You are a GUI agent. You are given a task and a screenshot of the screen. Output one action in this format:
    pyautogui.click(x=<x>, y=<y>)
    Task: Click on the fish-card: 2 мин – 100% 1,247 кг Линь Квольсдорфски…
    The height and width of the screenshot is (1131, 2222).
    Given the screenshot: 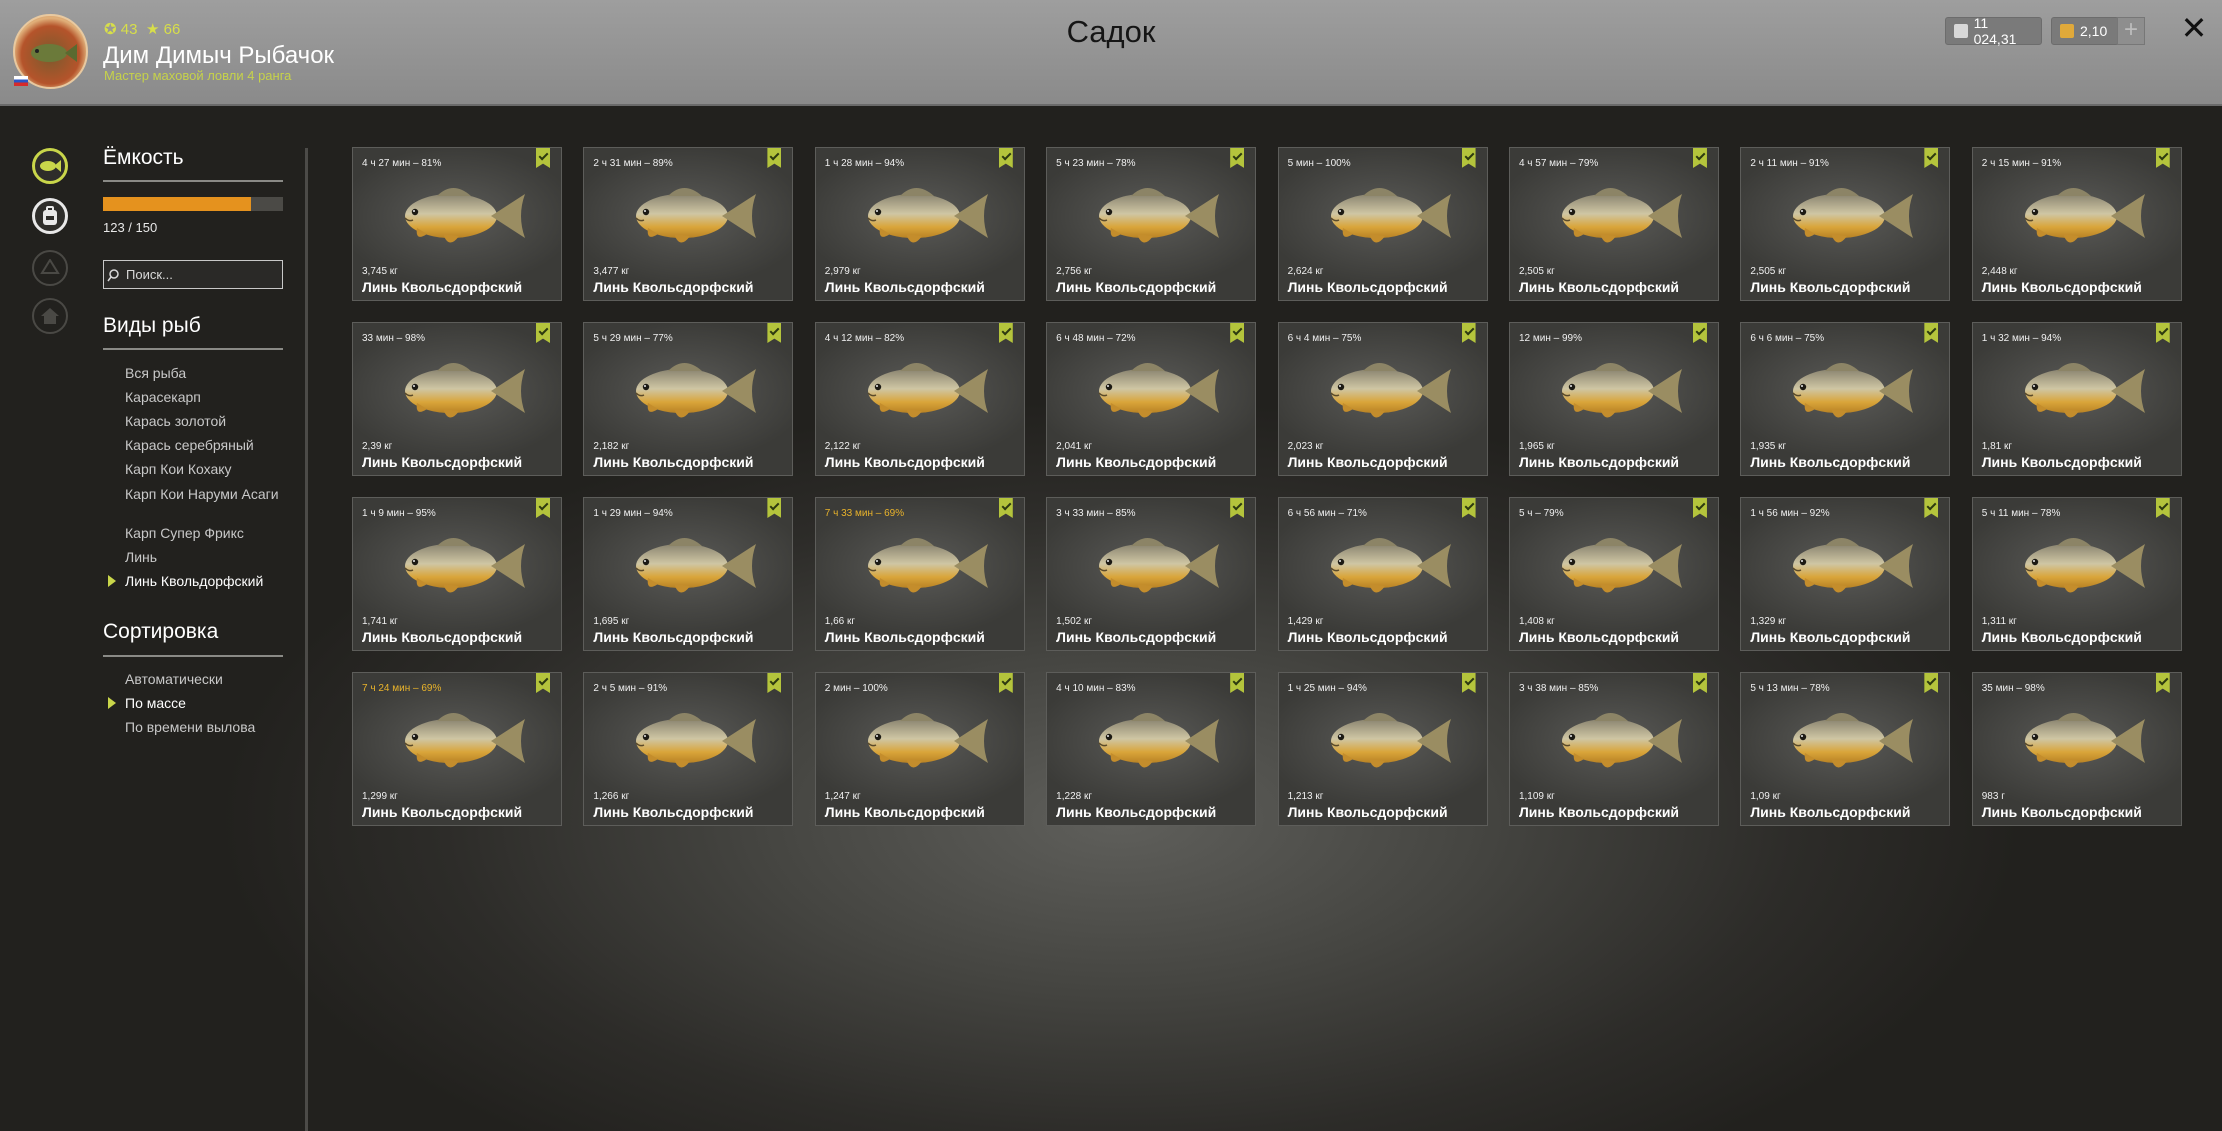 What is the action you would take?
    pyautogui.click(x=919, y=749)
    